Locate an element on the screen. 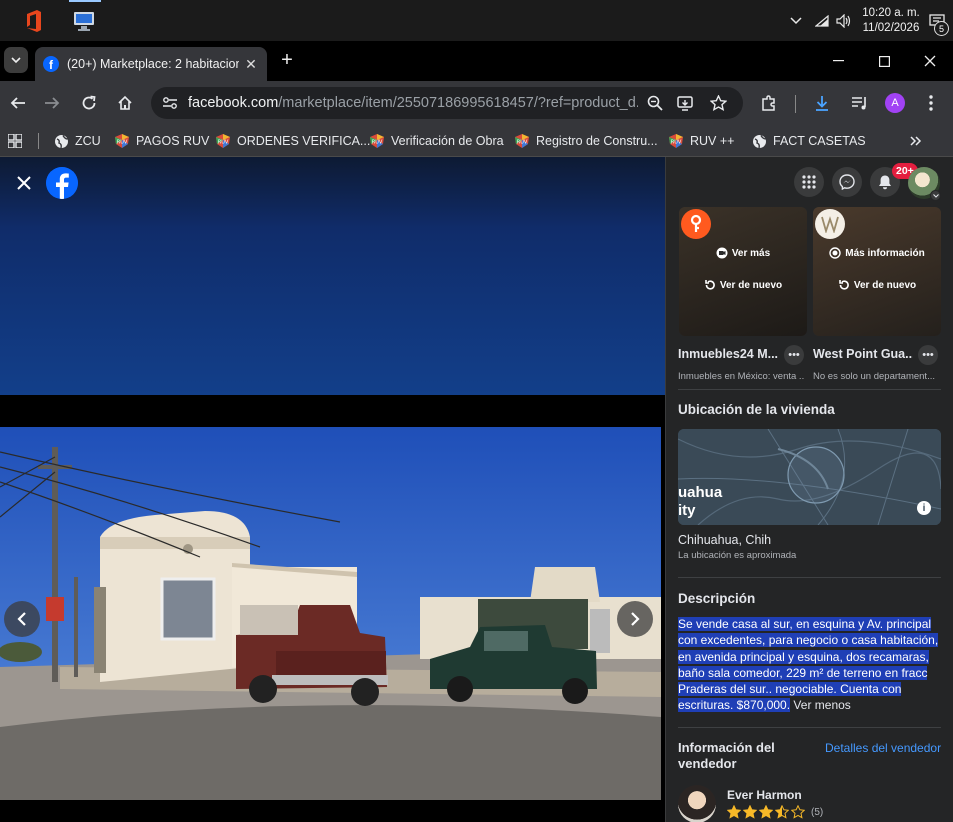 This screenshot has width=953, height=822. account-chevron-icon is located at coordinates (935, 195).